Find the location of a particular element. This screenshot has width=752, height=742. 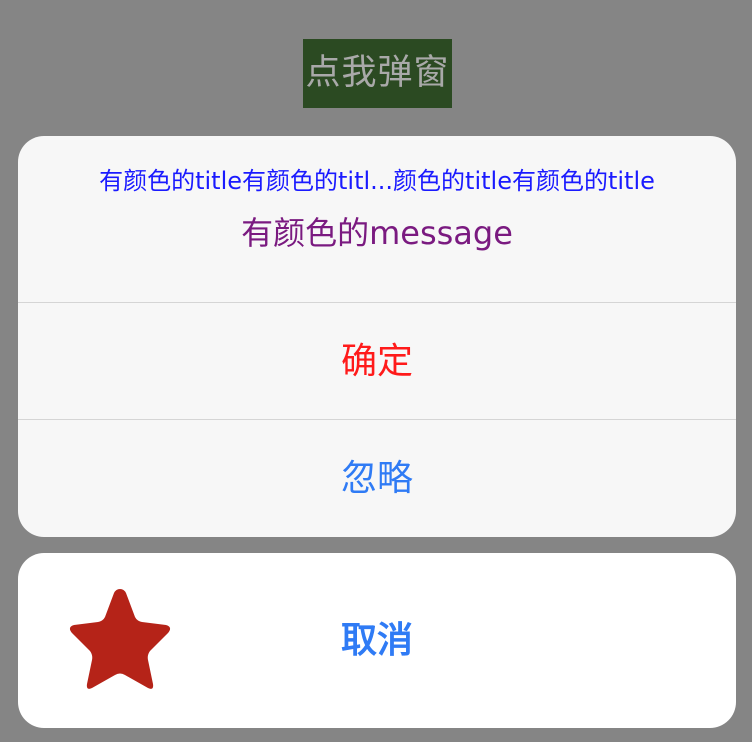

alert-message: 有颜色的message is located at coordinates (377, 233).